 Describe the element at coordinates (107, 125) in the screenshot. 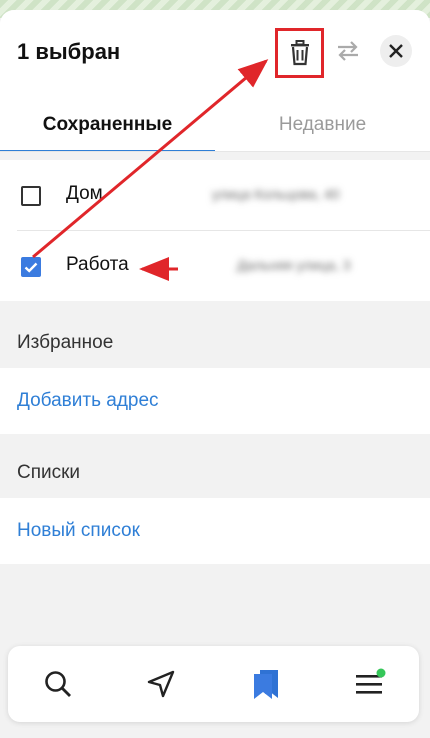

I see `tab-saved: Сохраненные` at that location.